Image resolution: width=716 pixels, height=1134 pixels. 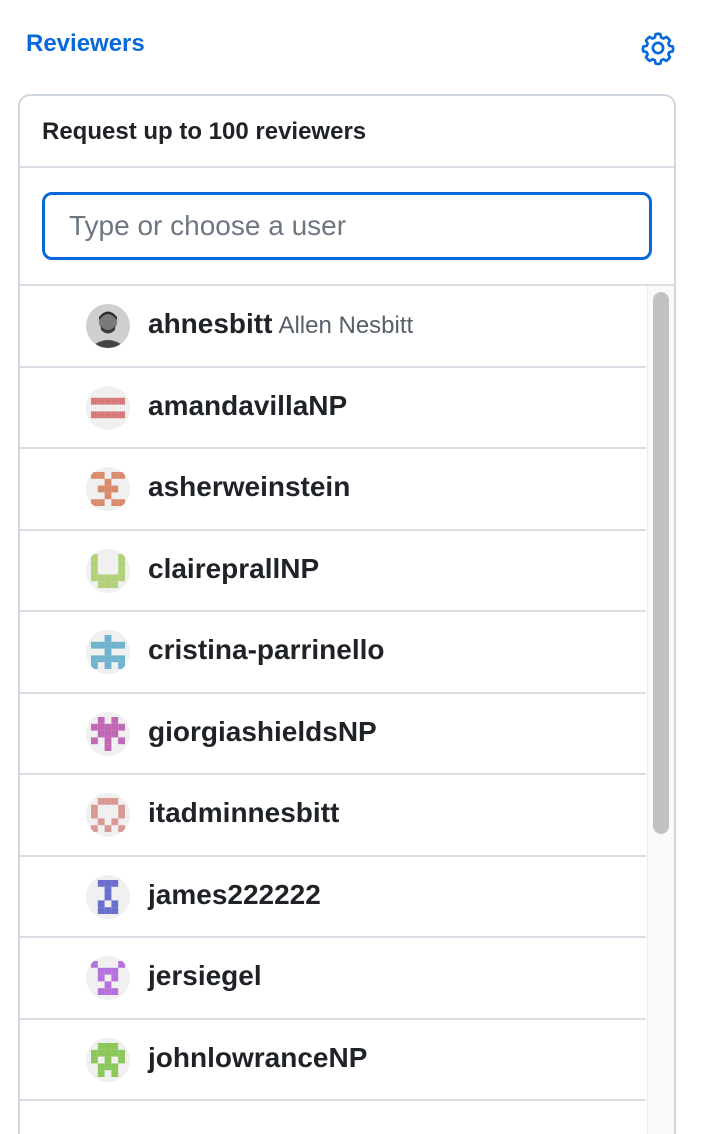 I want to click on user-photo-avatar, so click(x=108, y=326).